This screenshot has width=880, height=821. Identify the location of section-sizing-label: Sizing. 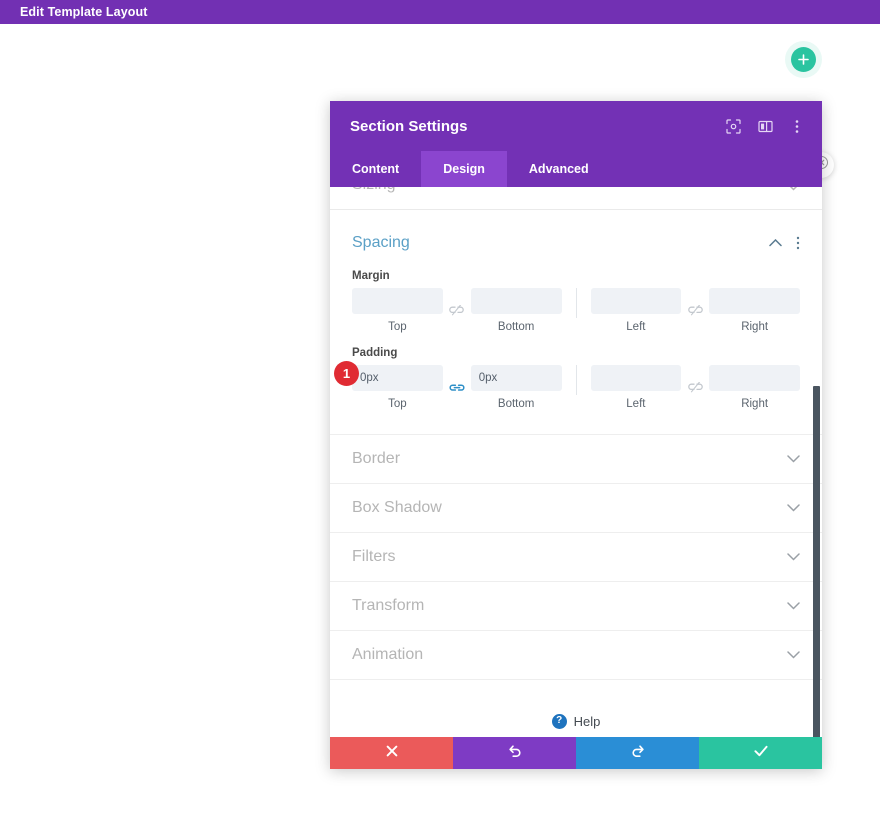
(374, 190).